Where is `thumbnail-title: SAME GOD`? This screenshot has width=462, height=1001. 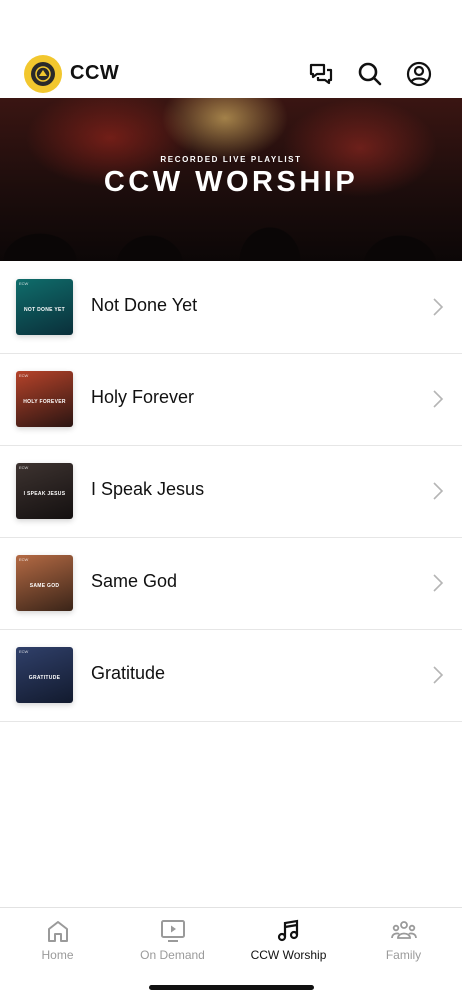
thumbnail-title: SAME GOD is located at coordinates (44, 586).